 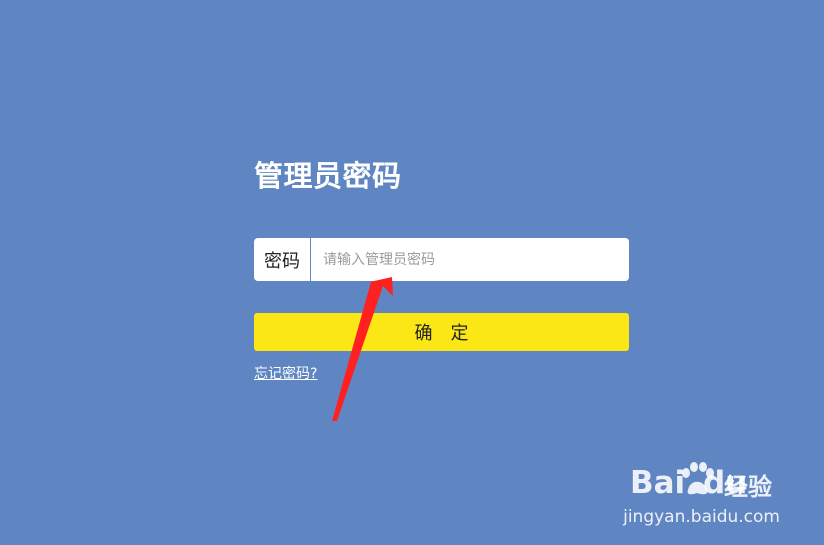 I want to click on page-title: 管理员密码, so click(x=328, y=176).